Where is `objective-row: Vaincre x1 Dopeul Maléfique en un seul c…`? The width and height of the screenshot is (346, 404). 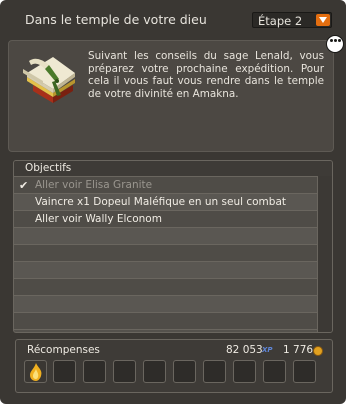
objective-row: Vaincre x1 Dopeul Maléfique en un seul c… is located at coordinates (166, 202).